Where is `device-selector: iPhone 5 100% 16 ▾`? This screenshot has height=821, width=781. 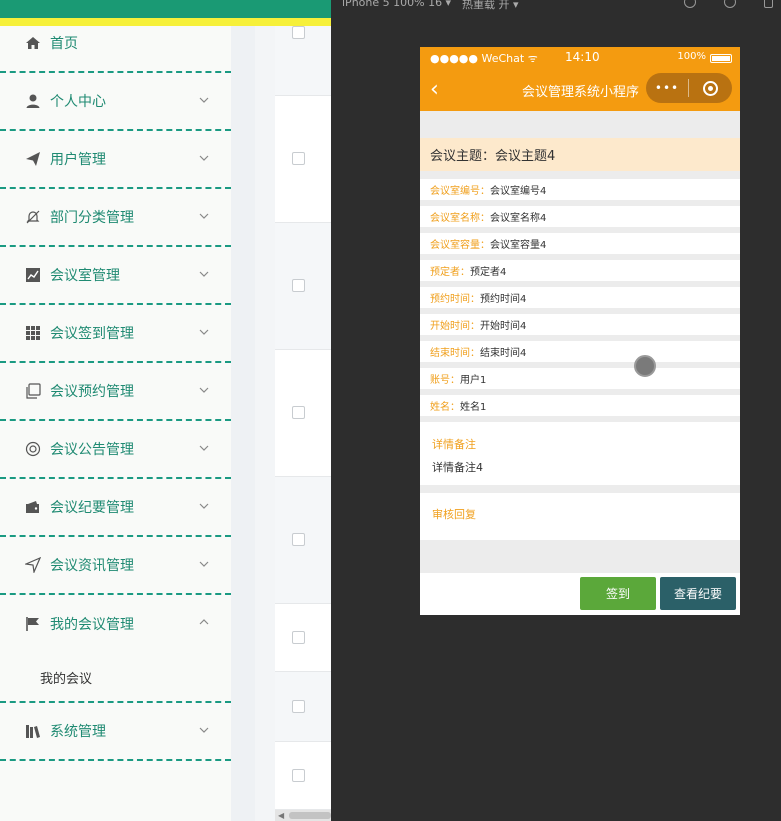
device-selector: iPhone 5 100% 16 ▾ is located at coordinates (396, 4).